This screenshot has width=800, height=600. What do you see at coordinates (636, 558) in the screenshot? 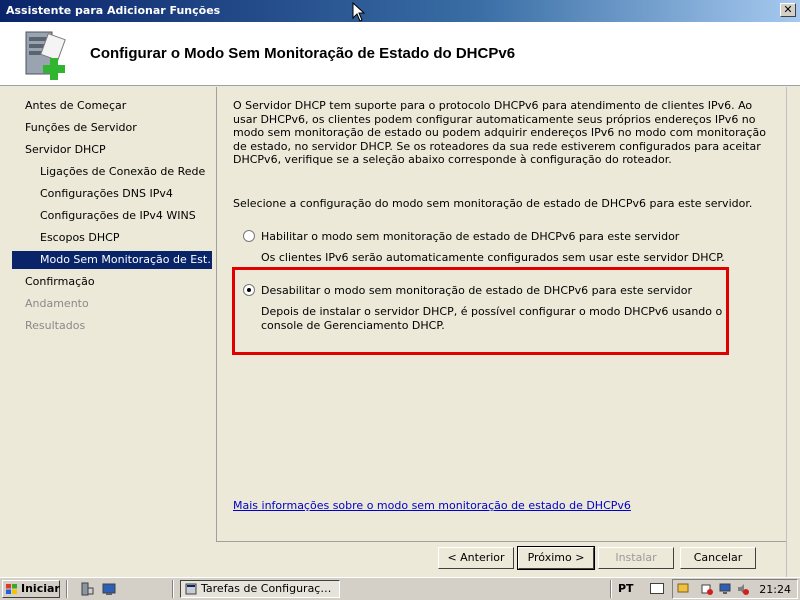
I see `install-button: Instalar` at bounding box center [636, 558].